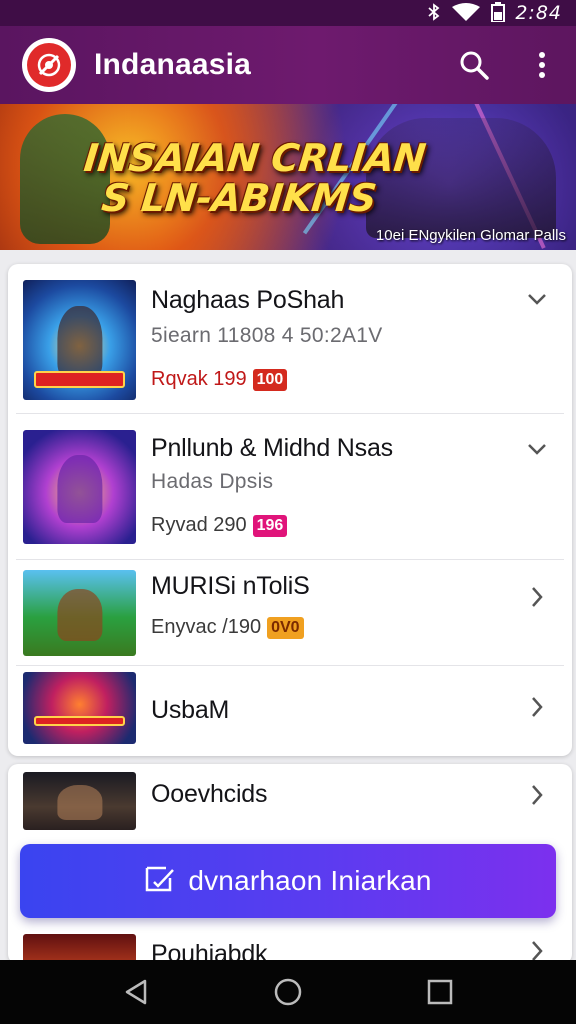  Describe the element at coordinates (542, 65) in the screenshot. I see `more-vert-icon` at that location.